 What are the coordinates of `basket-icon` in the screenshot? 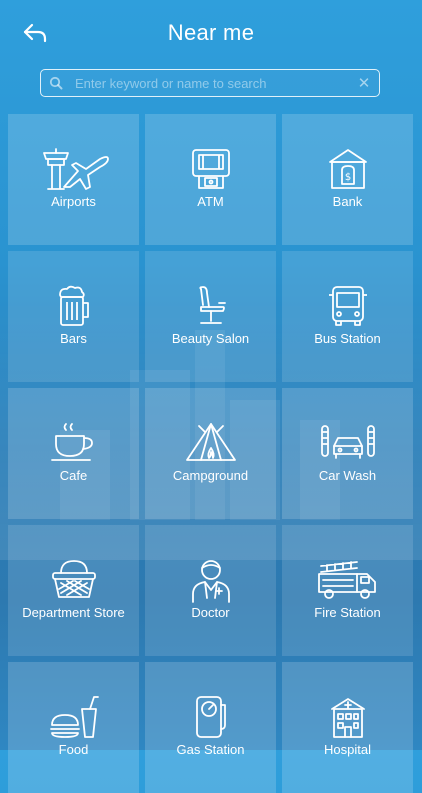 It's located at (73, 579).